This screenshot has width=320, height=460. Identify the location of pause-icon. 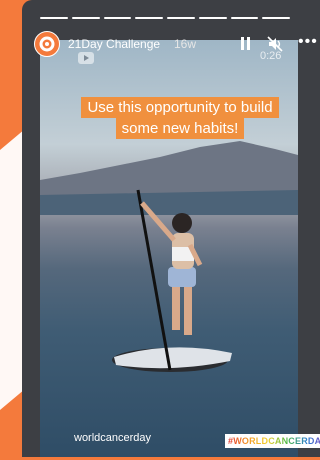
(246, 44).